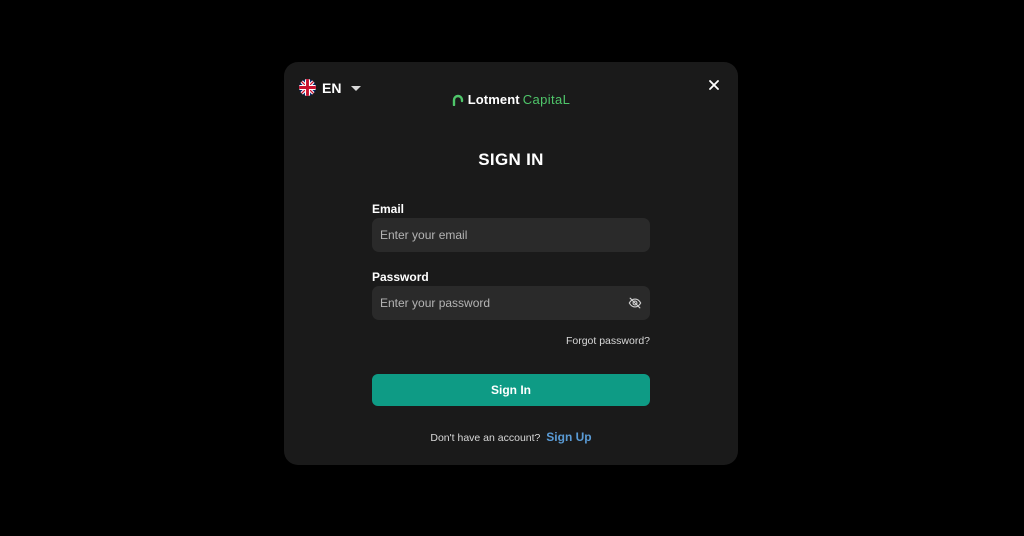 The height and width of the screenshot is (536, 1024). I want to click on caret-down-icon, so click(356, 88).